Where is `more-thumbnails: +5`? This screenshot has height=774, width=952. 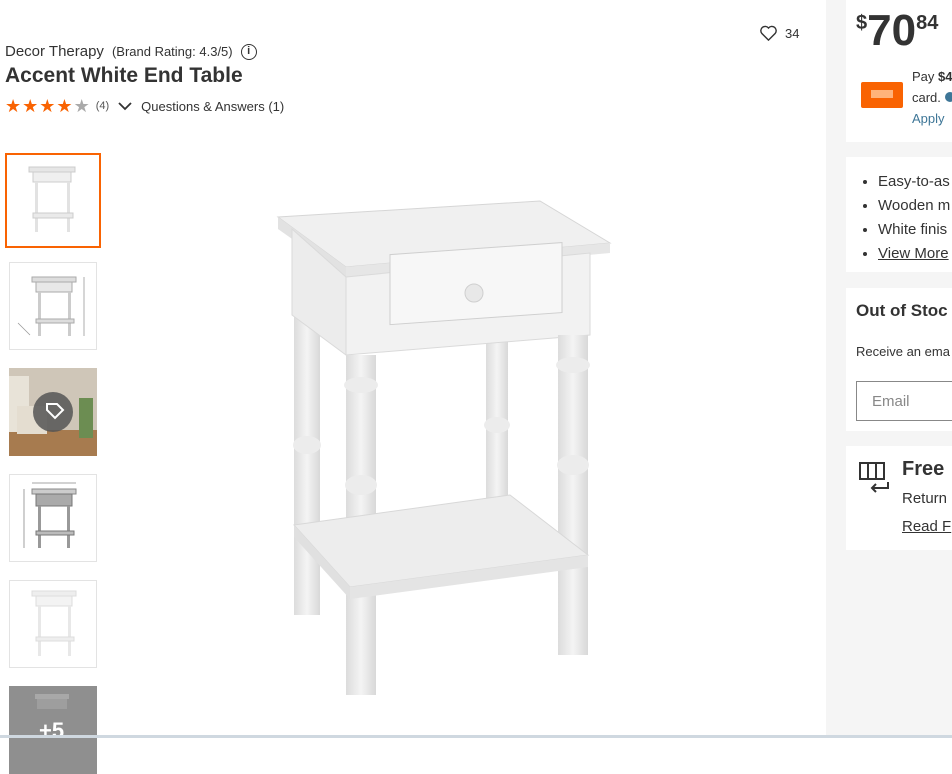
more-thumbnails: +5 is located at coordinates (53, 730).